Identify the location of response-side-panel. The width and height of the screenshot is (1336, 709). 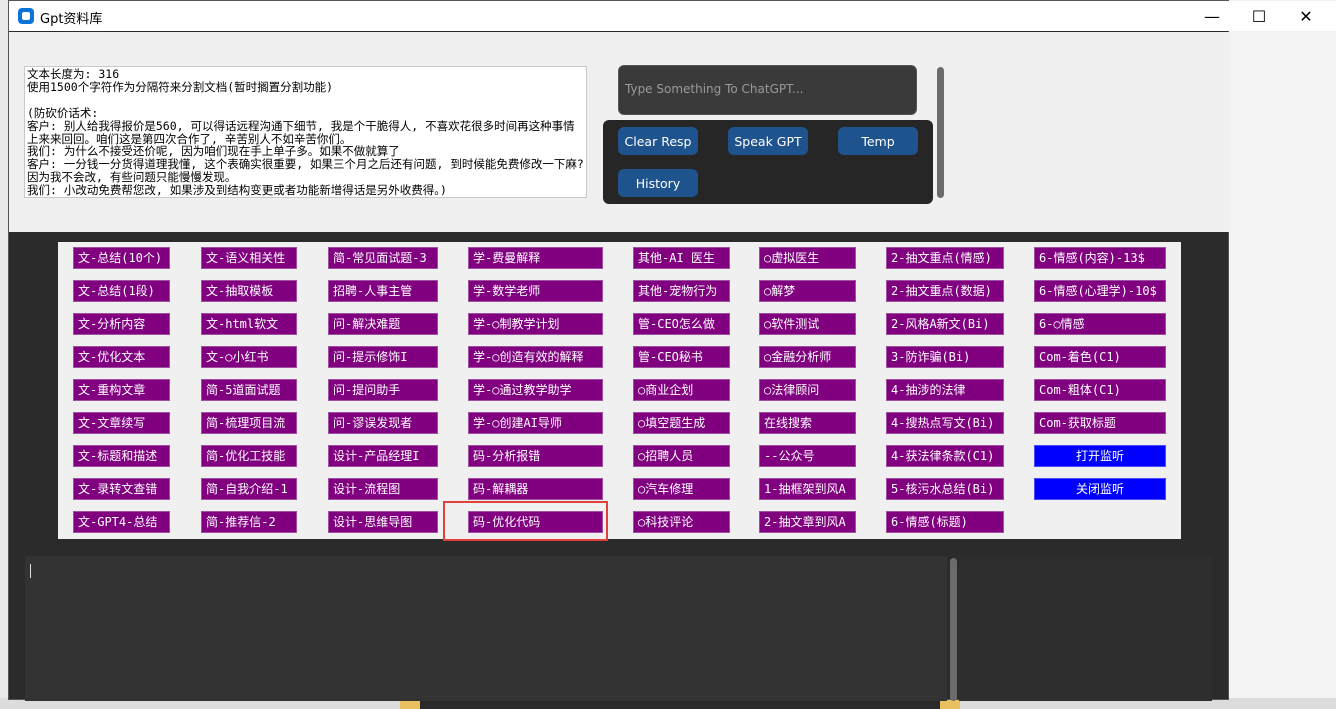
(1085, 628).